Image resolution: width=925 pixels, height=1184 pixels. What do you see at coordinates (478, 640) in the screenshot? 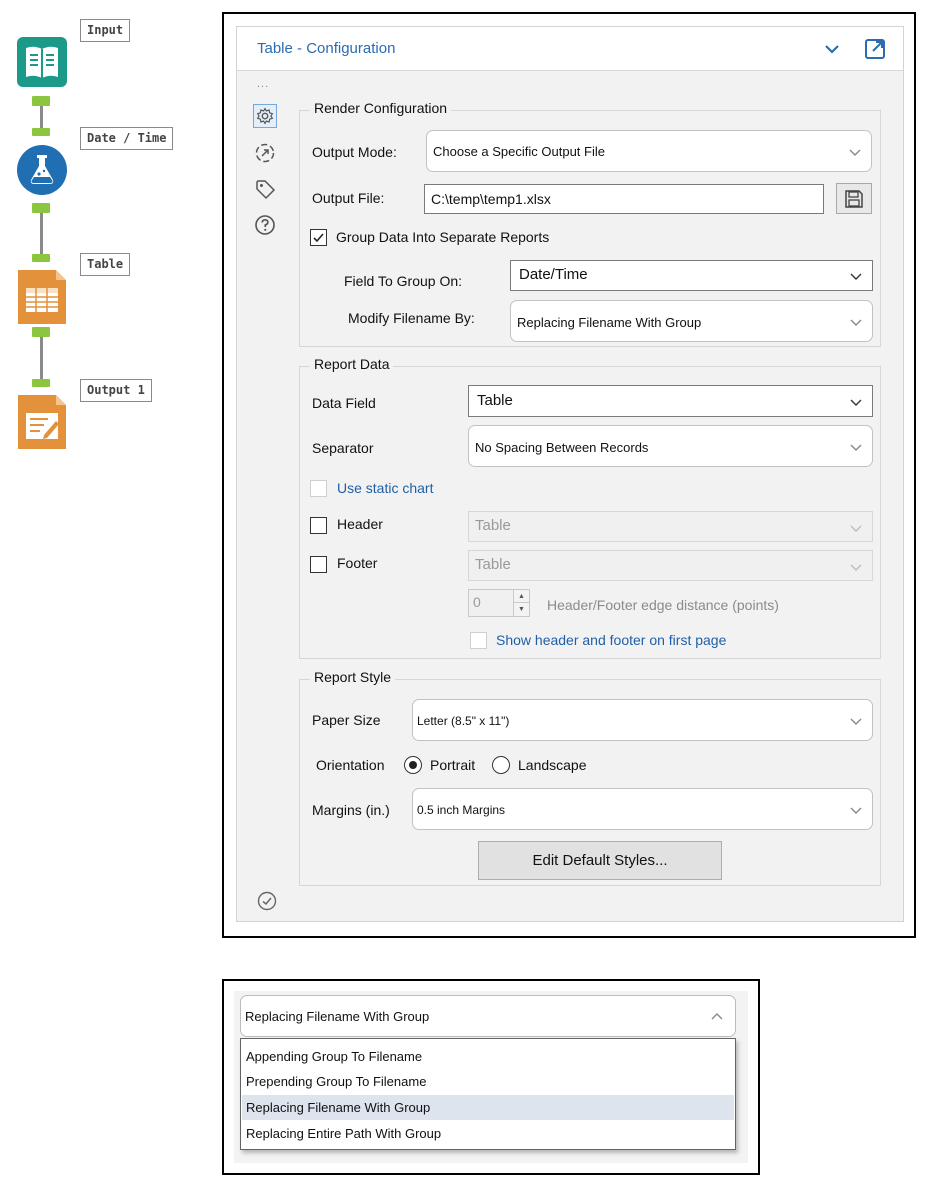
I see `show-first-page-checkbox` at bounding box center [478, 640].